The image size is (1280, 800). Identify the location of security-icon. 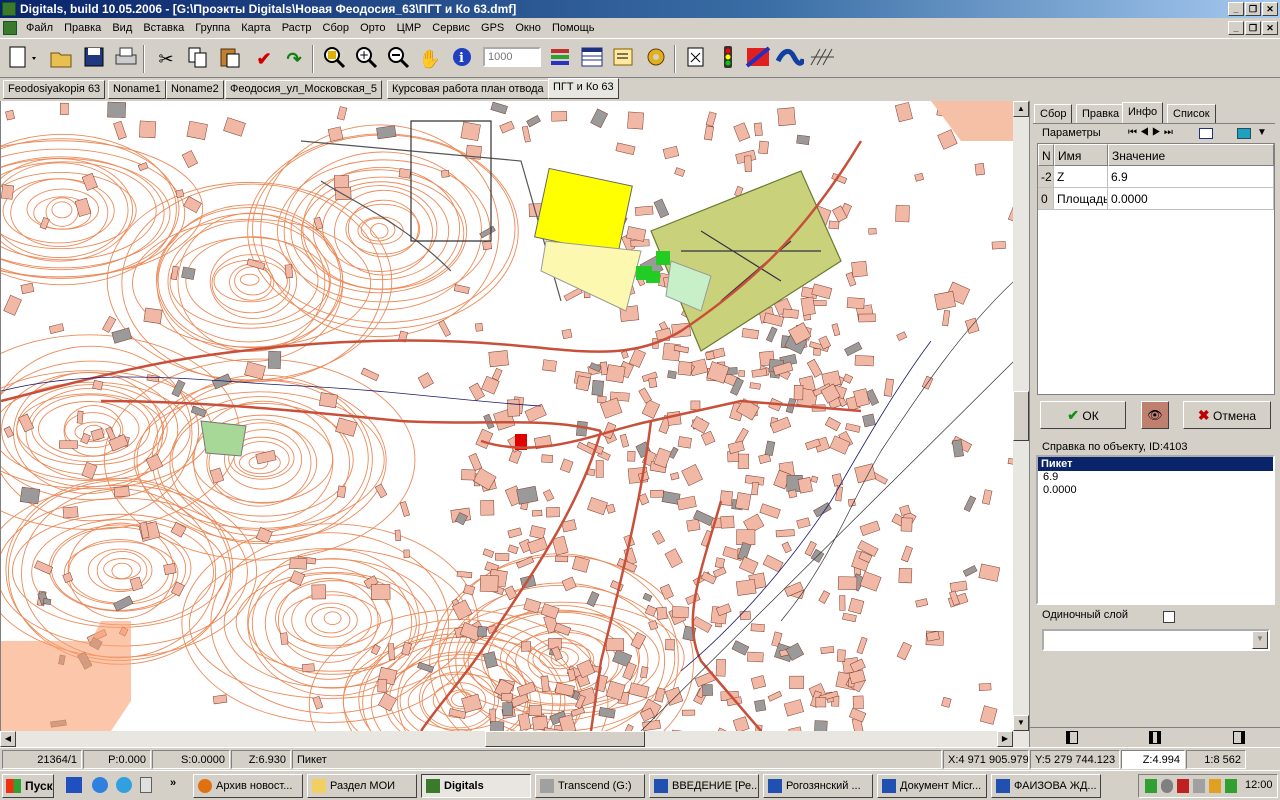
(1167, 786).